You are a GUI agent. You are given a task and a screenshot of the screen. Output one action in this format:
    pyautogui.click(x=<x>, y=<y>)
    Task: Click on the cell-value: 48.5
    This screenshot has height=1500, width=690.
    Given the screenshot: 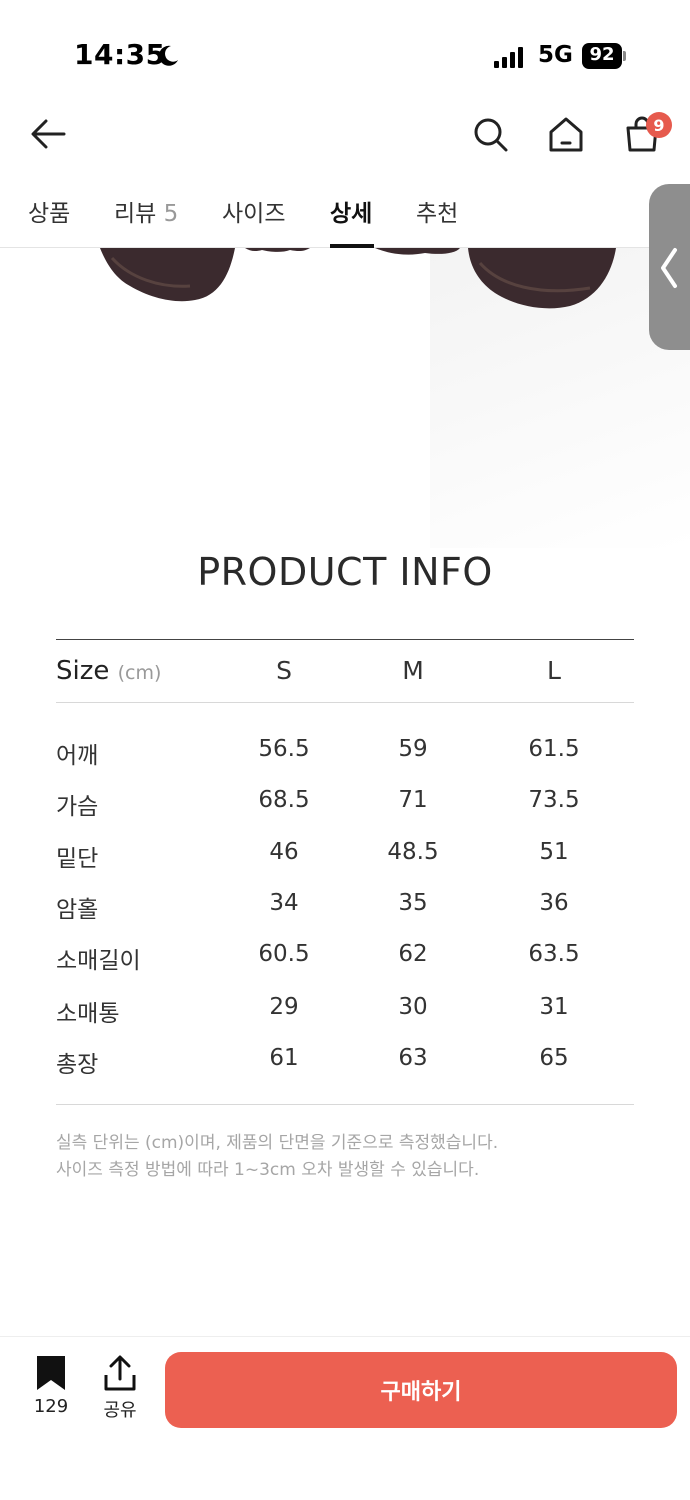 What is the action you would take?
    pyautogui.click(x=413, y=852)
    